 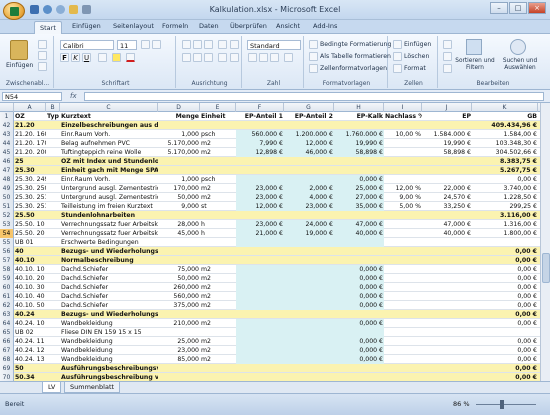 I want to click on cell-g: EP-Anteil 2, so click(x=309, y=116).